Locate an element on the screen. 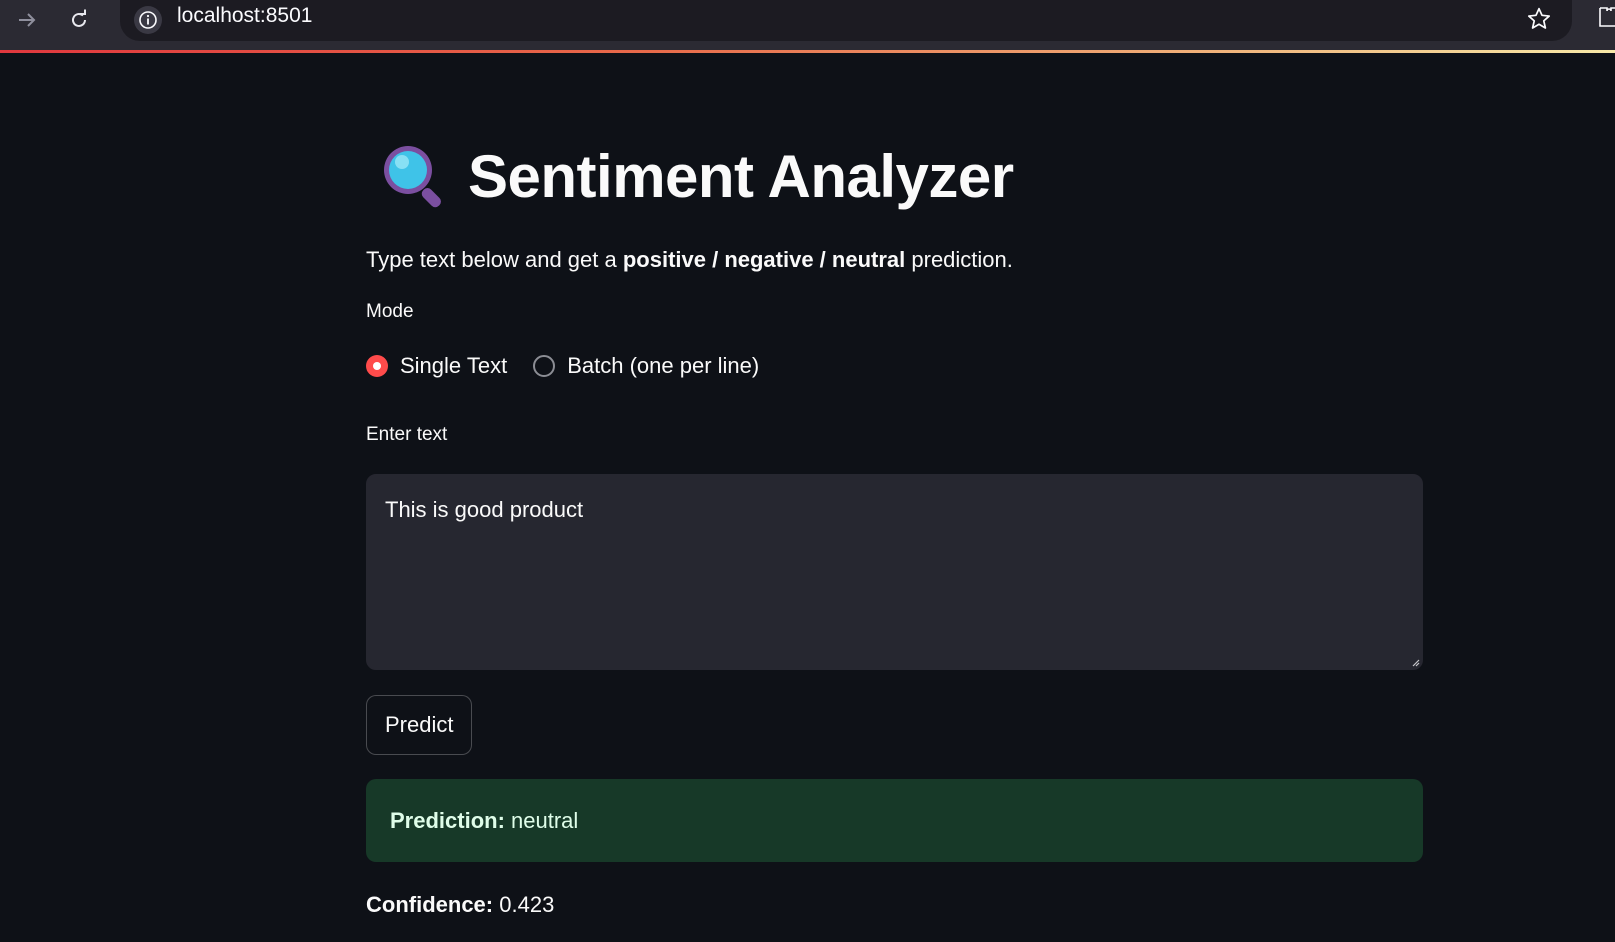 Image resolution: width=1615 pixels, height=942 pixels. reload-button is located at coordinates (79, 20).